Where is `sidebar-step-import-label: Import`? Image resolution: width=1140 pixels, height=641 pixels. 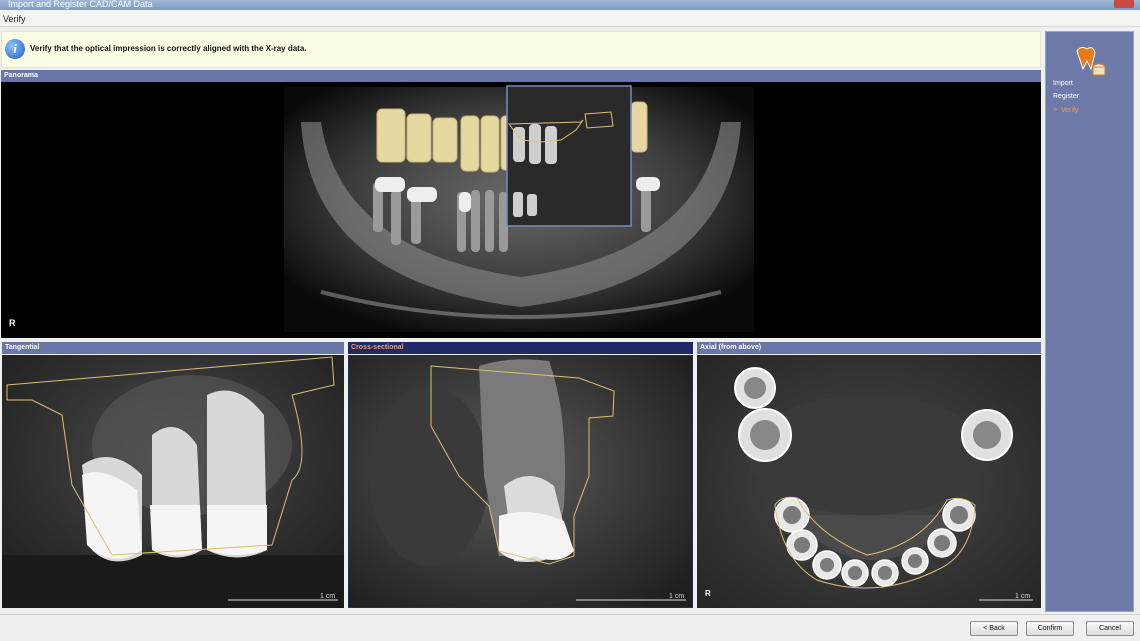 sidebar-step-import-label: Import is located at coordinates (1063, 83).